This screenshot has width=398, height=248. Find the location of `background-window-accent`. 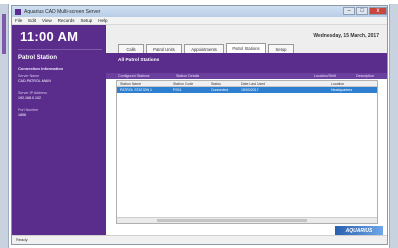

background-window-accent is located at coordinates (4, 34).